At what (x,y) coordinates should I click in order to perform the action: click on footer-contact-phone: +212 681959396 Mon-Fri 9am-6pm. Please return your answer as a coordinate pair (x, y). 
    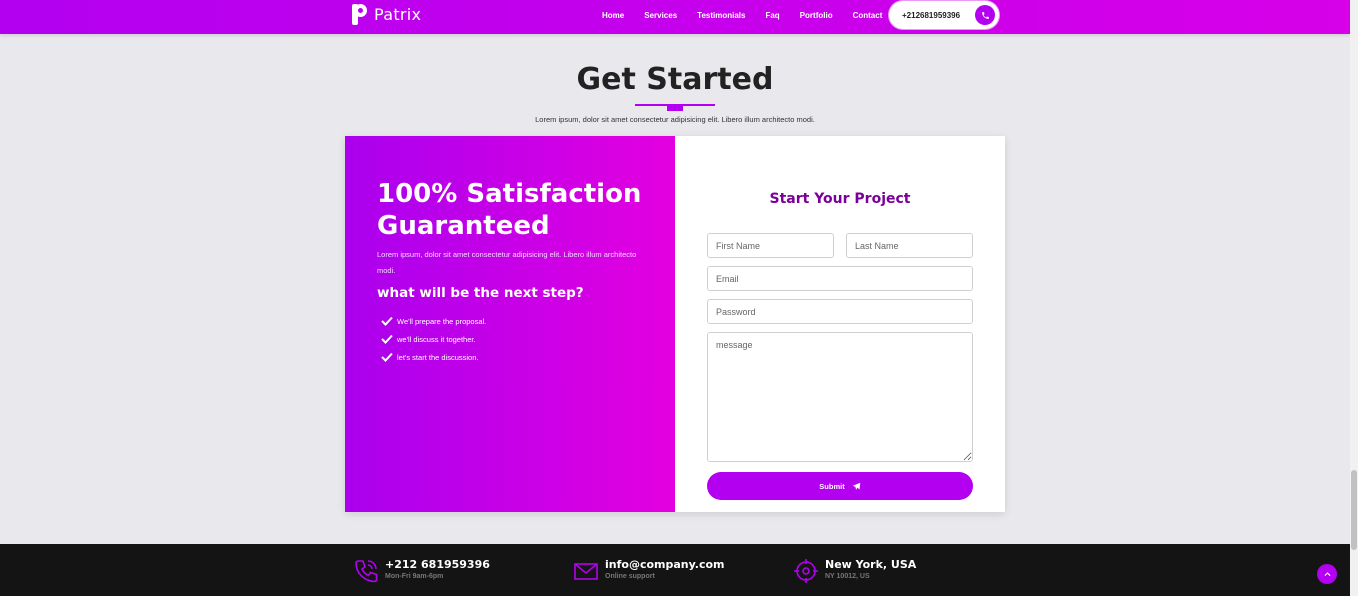
    Looking at the image, I should click on (421, 571).